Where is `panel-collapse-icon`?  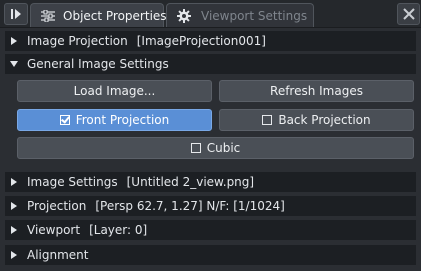
panel-collapse-icon is located at coordinates (16, 14).